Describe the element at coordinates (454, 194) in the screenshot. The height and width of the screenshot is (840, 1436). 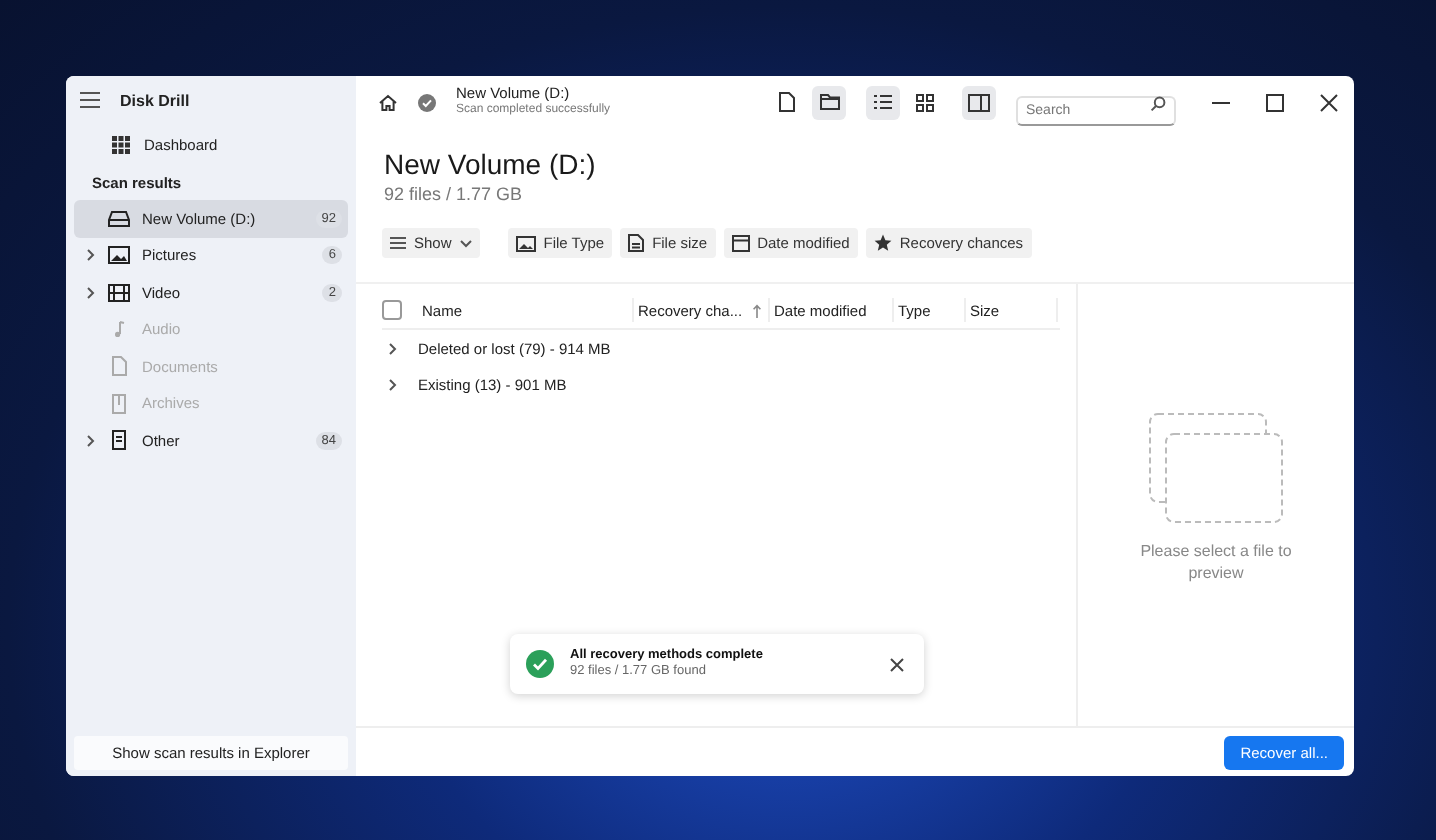
I see `file-summary: 92 files / 1.77 GB` at that location.